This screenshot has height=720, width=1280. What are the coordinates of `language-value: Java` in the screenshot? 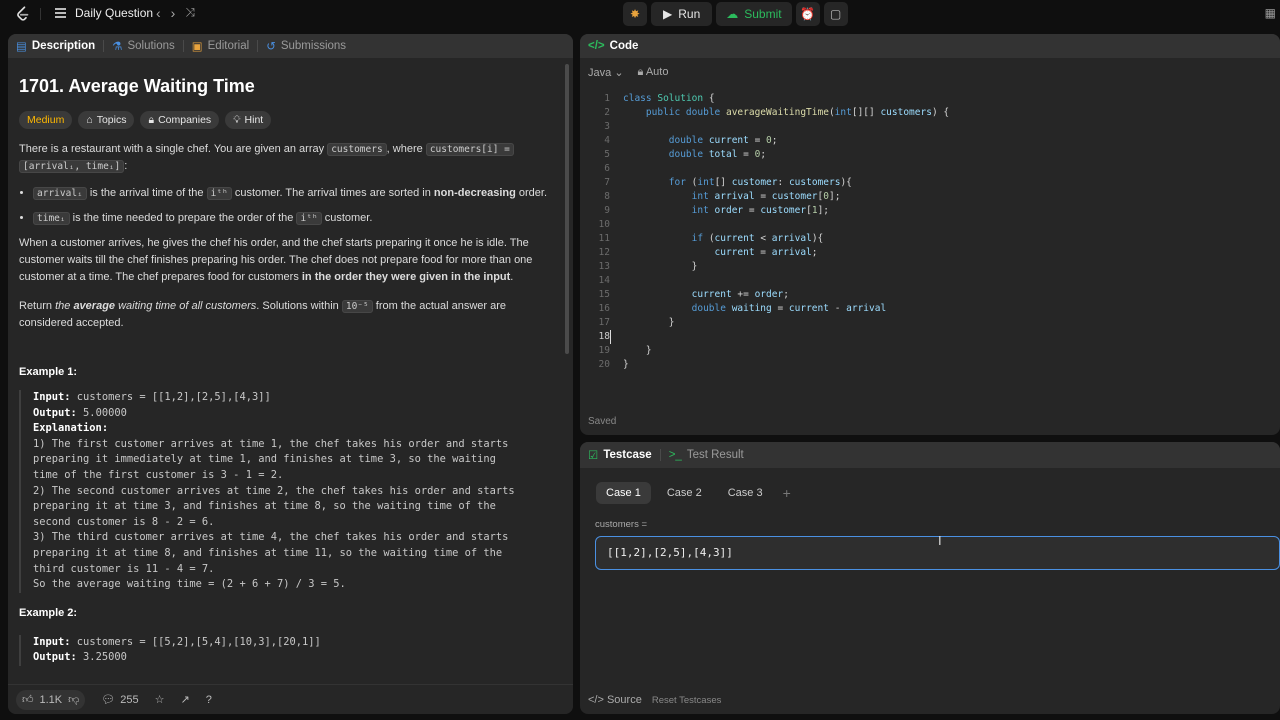 It's located at (600, 73).